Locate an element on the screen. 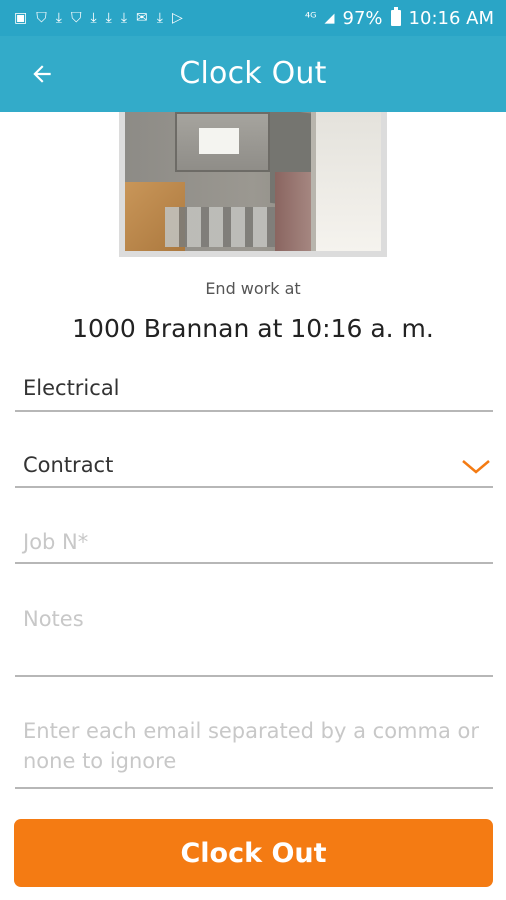 The image size is (506, 900). clock: 10:16 AM is located at coordinates (451, 18).